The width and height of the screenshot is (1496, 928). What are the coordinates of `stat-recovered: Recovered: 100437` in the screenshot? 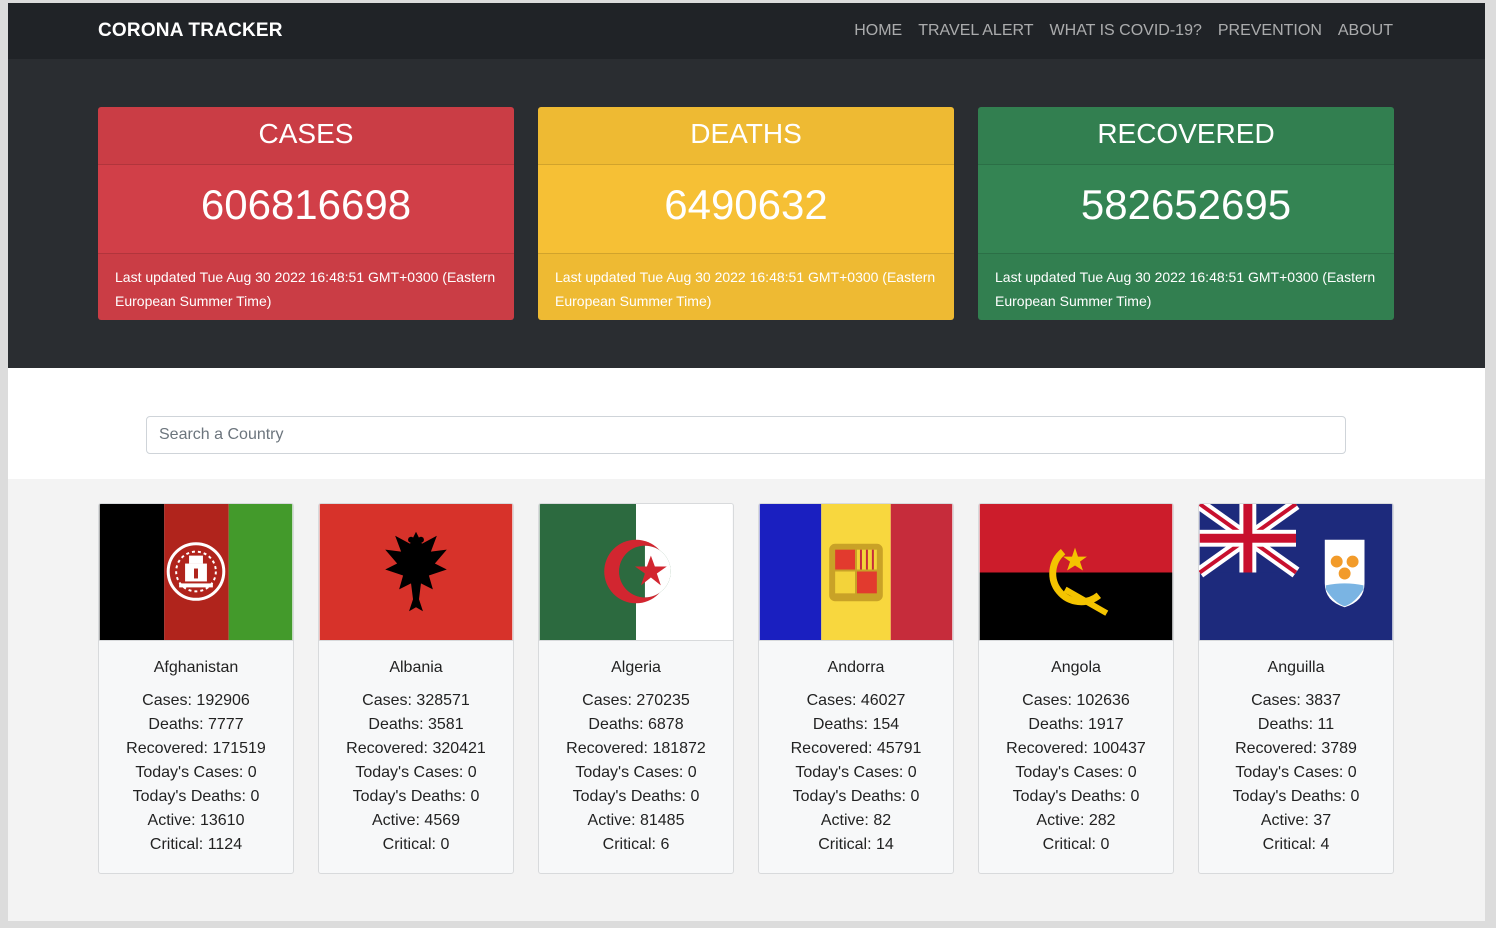 It's located at (1076, 748).